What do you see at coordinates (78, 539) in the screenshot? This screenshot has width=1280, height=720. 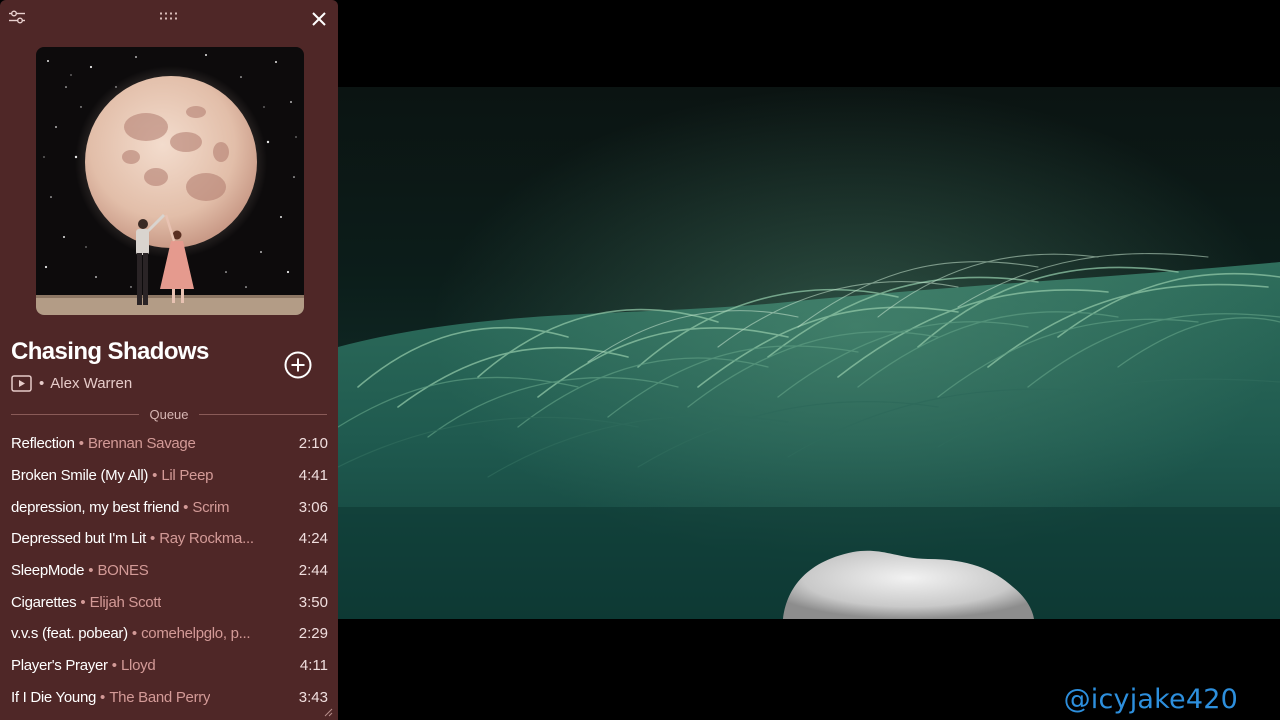 I see `queue-item-title: Depressed but I'm Lit` at bounding box center [78, 539].